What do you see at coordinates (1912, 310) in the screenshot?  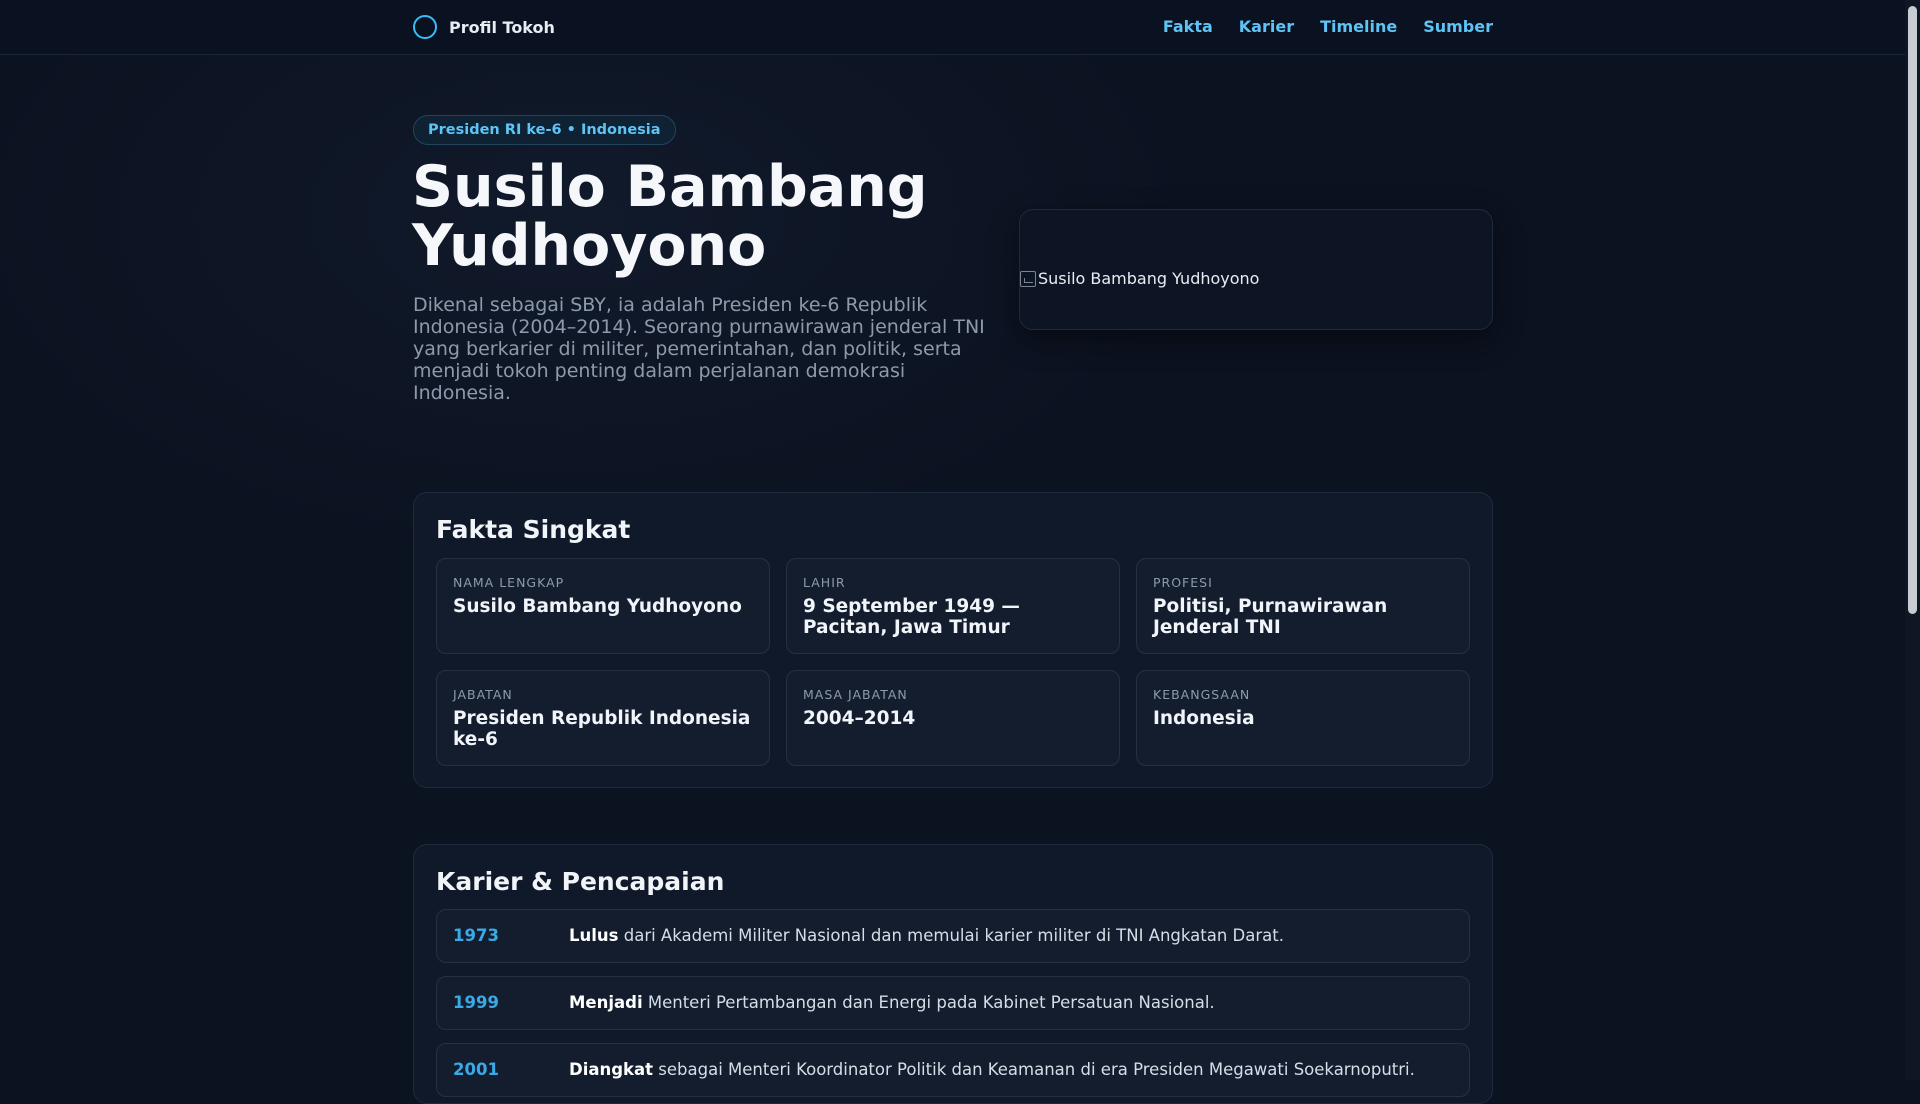 I see `scrollbar-thumb` at bounding box center [1912, 310].